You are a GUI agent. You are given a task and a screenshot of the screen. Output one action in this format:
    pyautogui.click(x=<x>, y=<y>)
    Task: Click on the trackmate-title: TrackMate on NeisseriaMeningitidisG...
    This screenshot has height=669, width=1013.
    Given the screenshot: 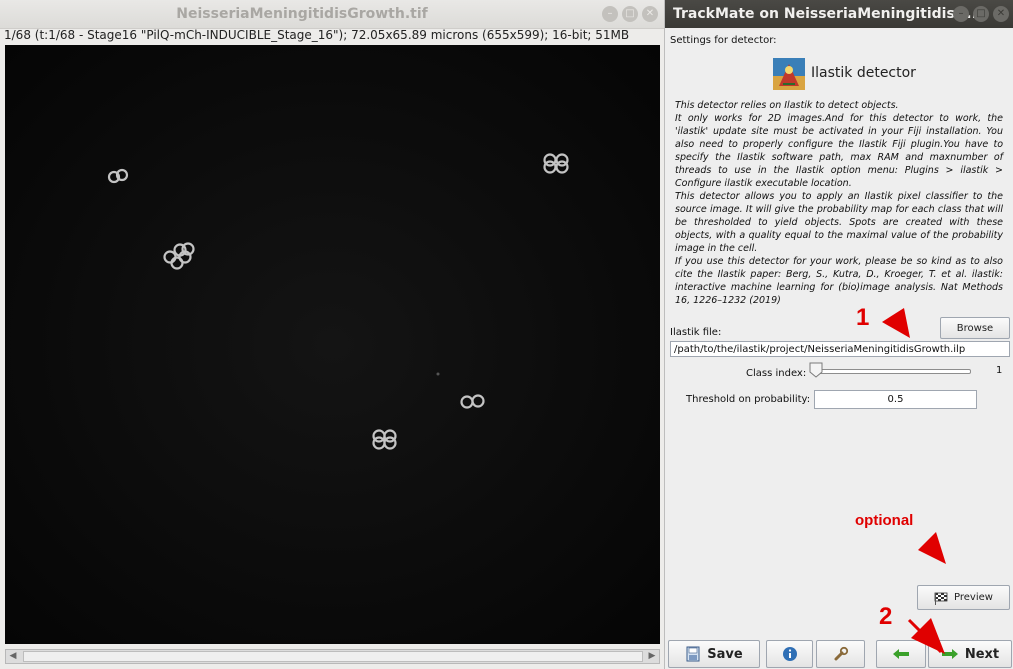 What is the action you would take?
    pyautogui.click(x=828, y=14)
    